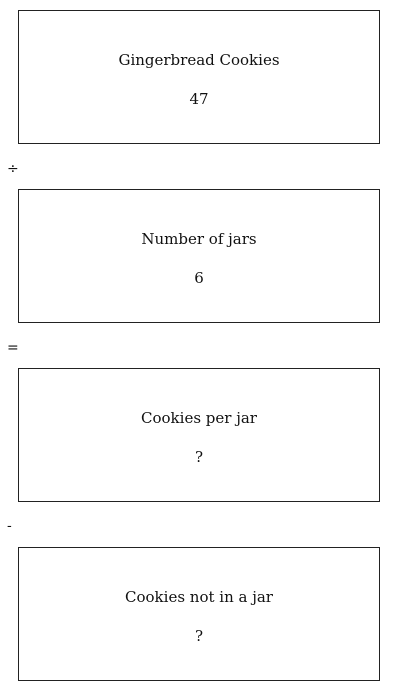 This screenshot has height=693, width=400. What do you see at coordinates (199, 418) in the screenshot?
I see `box-label: Cookies per jar` at bounding box center [199, 418].